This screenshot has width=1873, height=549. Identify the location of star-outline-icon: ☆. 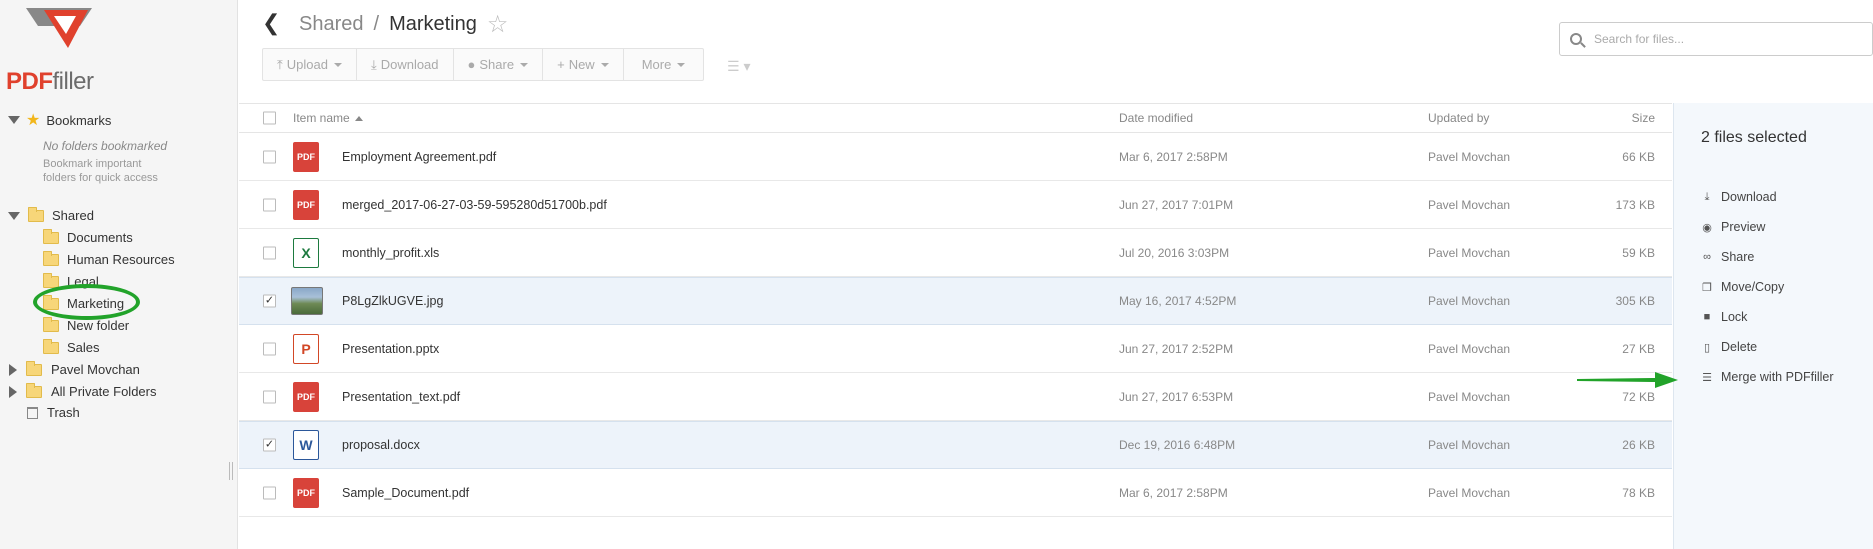
(498, 24).